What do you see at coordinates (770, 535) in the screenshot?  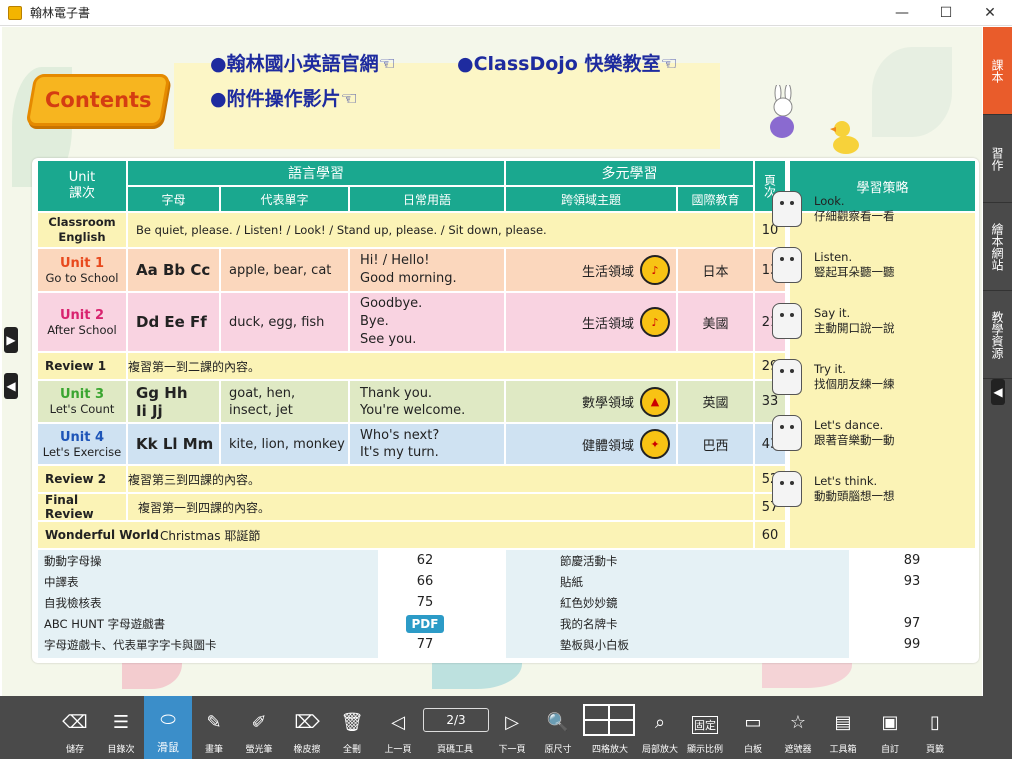 I see `row-page: 60` at bounding box center [770, 535].